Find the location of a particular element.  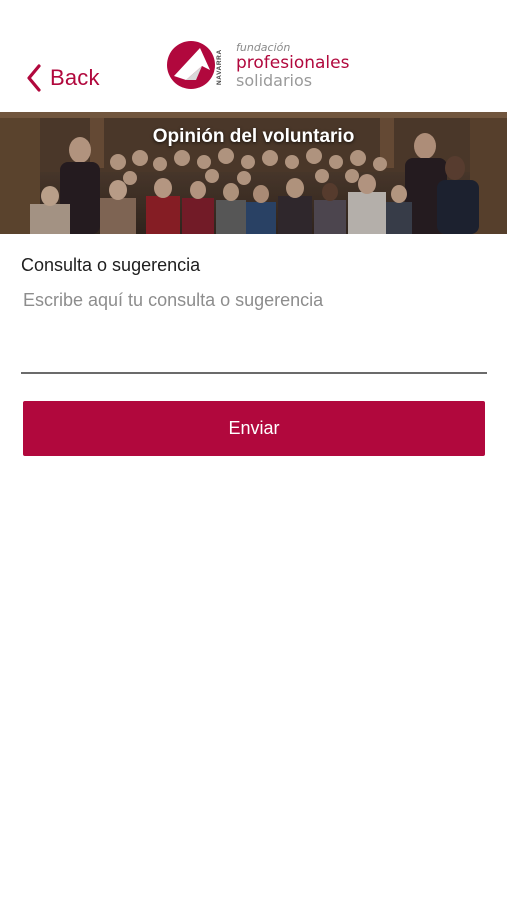

submit-button: Enviar is located at coordinates (254, 428).